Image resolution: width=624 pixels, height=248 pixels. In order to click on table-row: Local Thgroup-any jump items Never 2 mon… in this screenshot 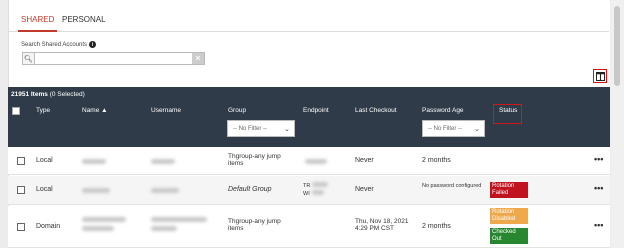, I will do `click(309, 161)`.